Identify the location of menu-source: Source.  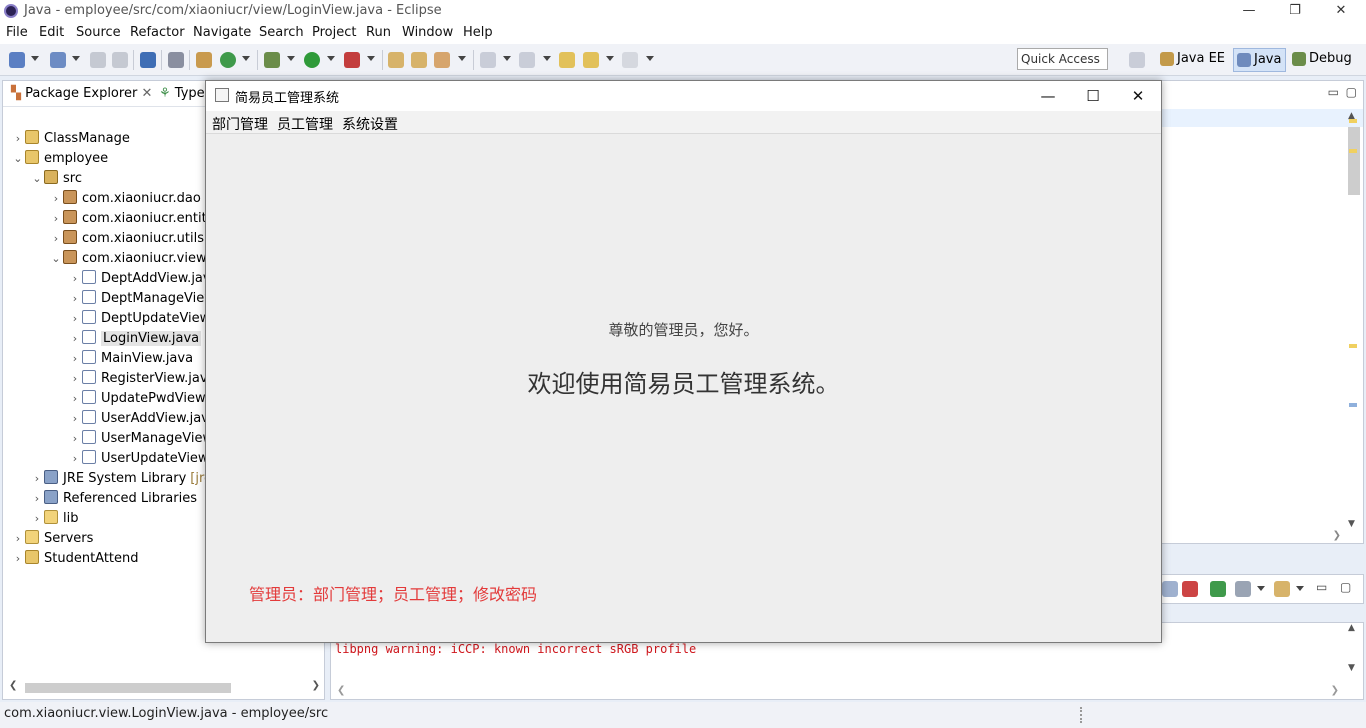
(98, 32).